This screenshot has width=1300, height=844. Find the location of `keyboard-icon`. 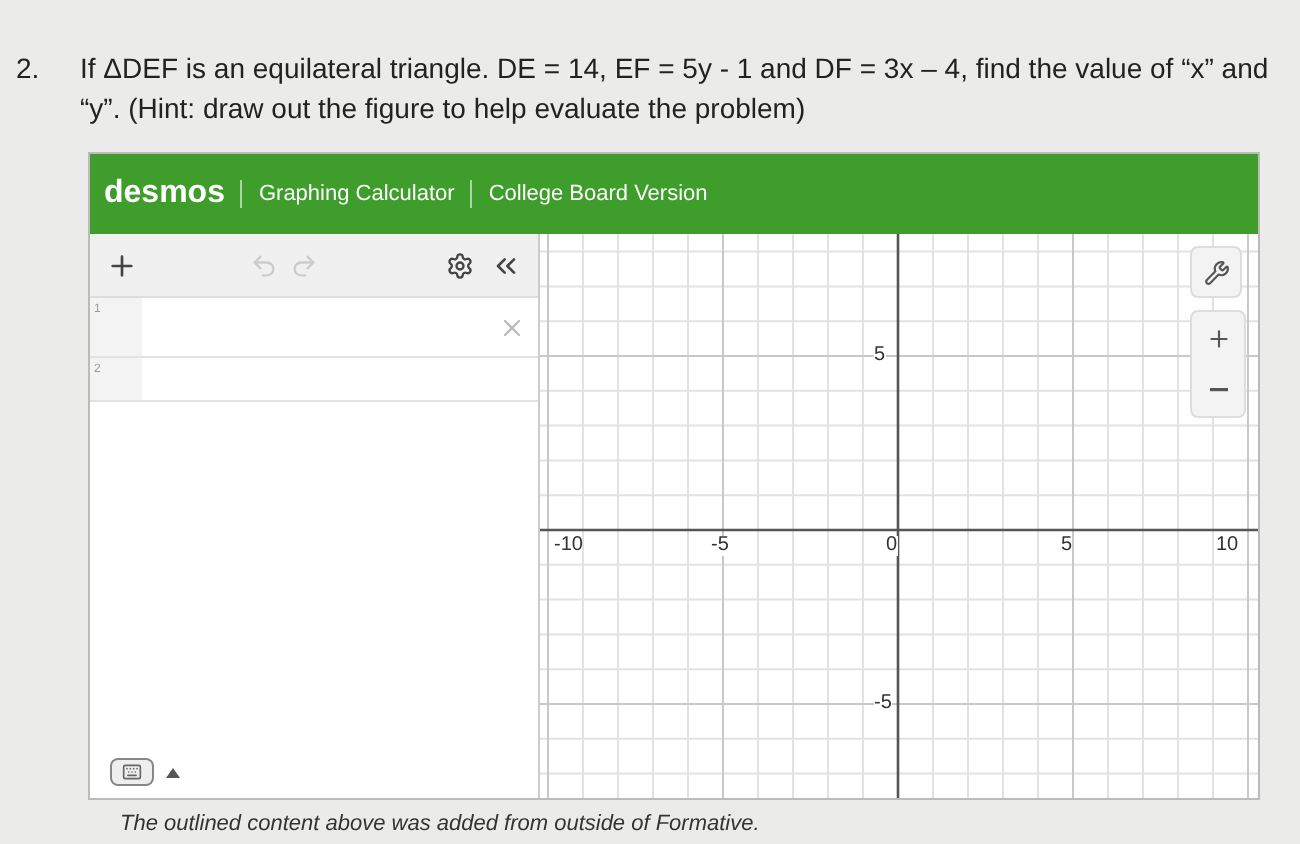

keyboard-icon is located at coordinates (132, 772).